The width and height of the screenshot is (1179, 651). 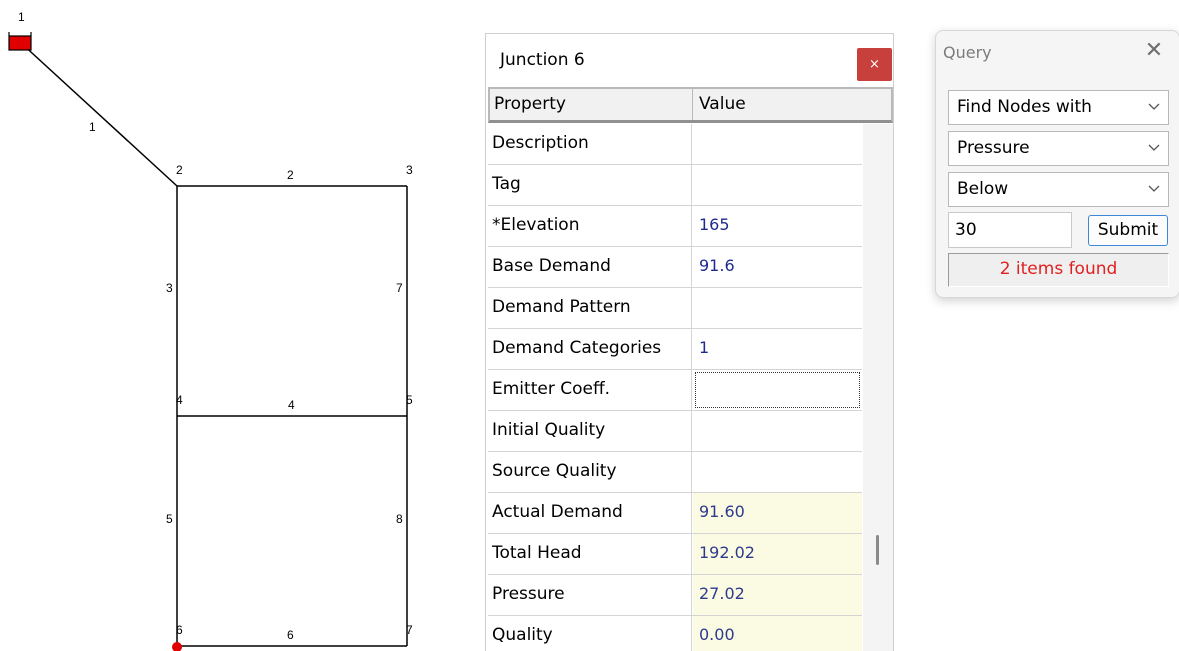 I want to click on property-row: Demand Categories 1, so click(x=675, y=349).